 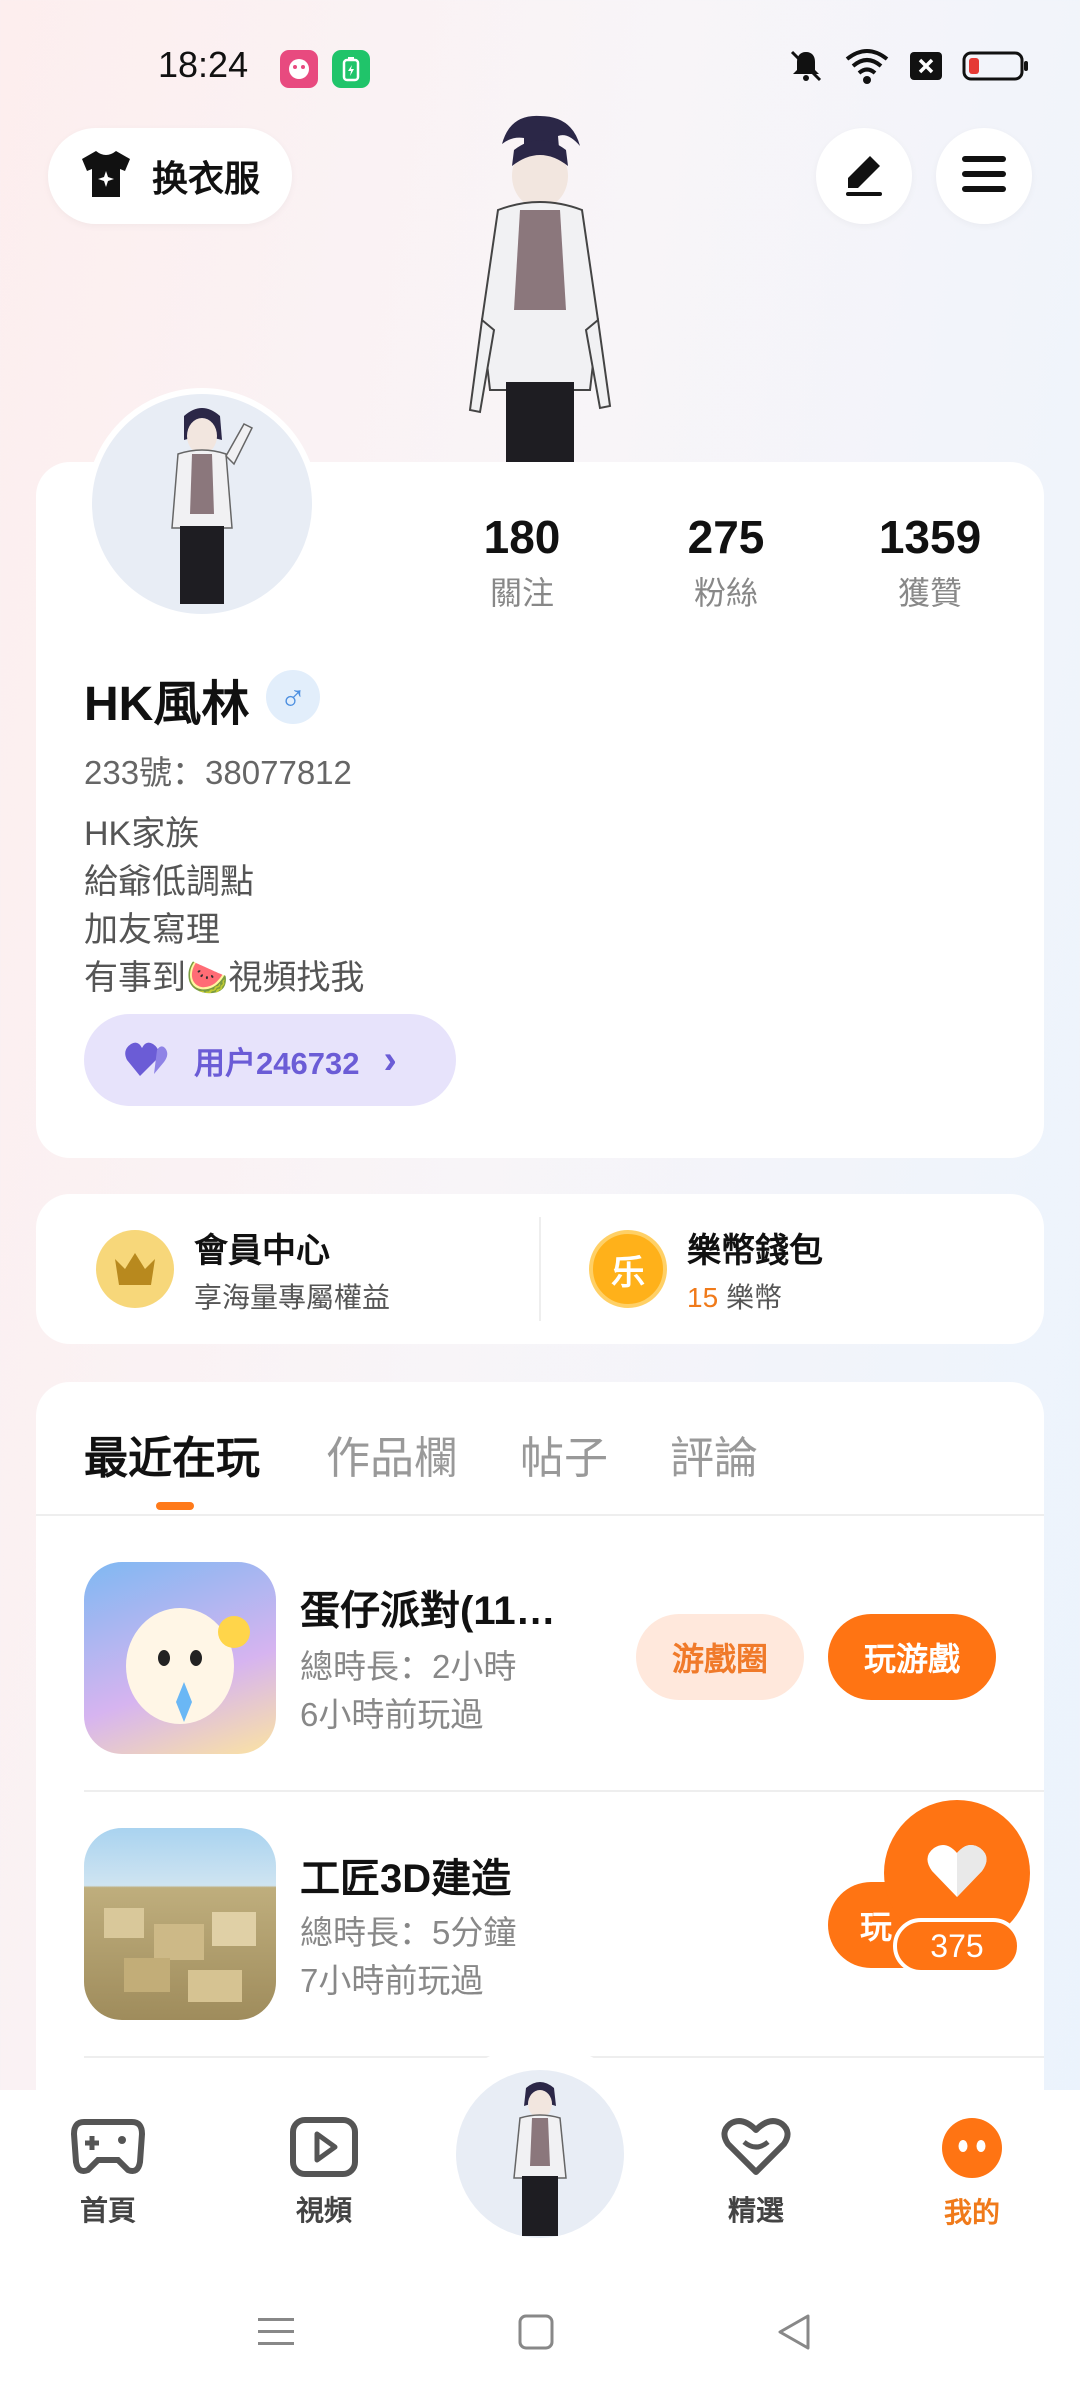 What do you see at coordinates (169, 882) in the screenshot?
I see `bio-line: 給爺低調點` at bounding box center [169, 882].